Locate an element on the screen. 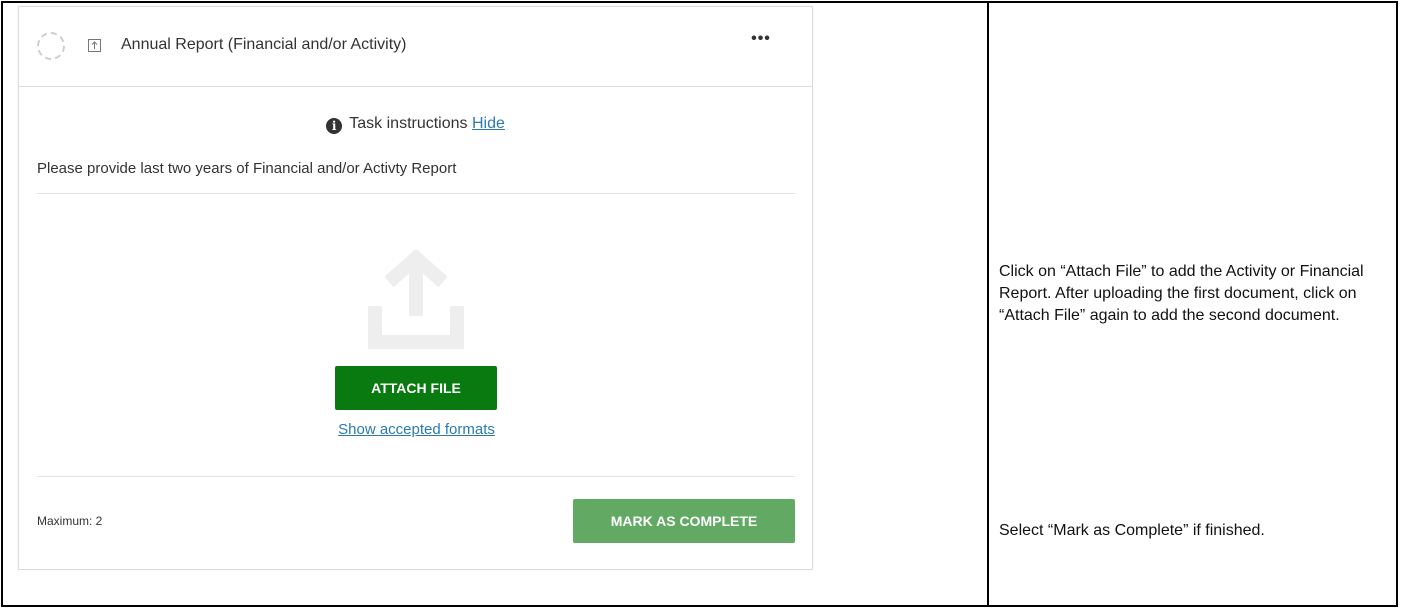 Image resolution: width=1401 pixels, height=610 pixels. task-instructions-toggle: i Task instructions Hide is located at coordinates (415, 124).